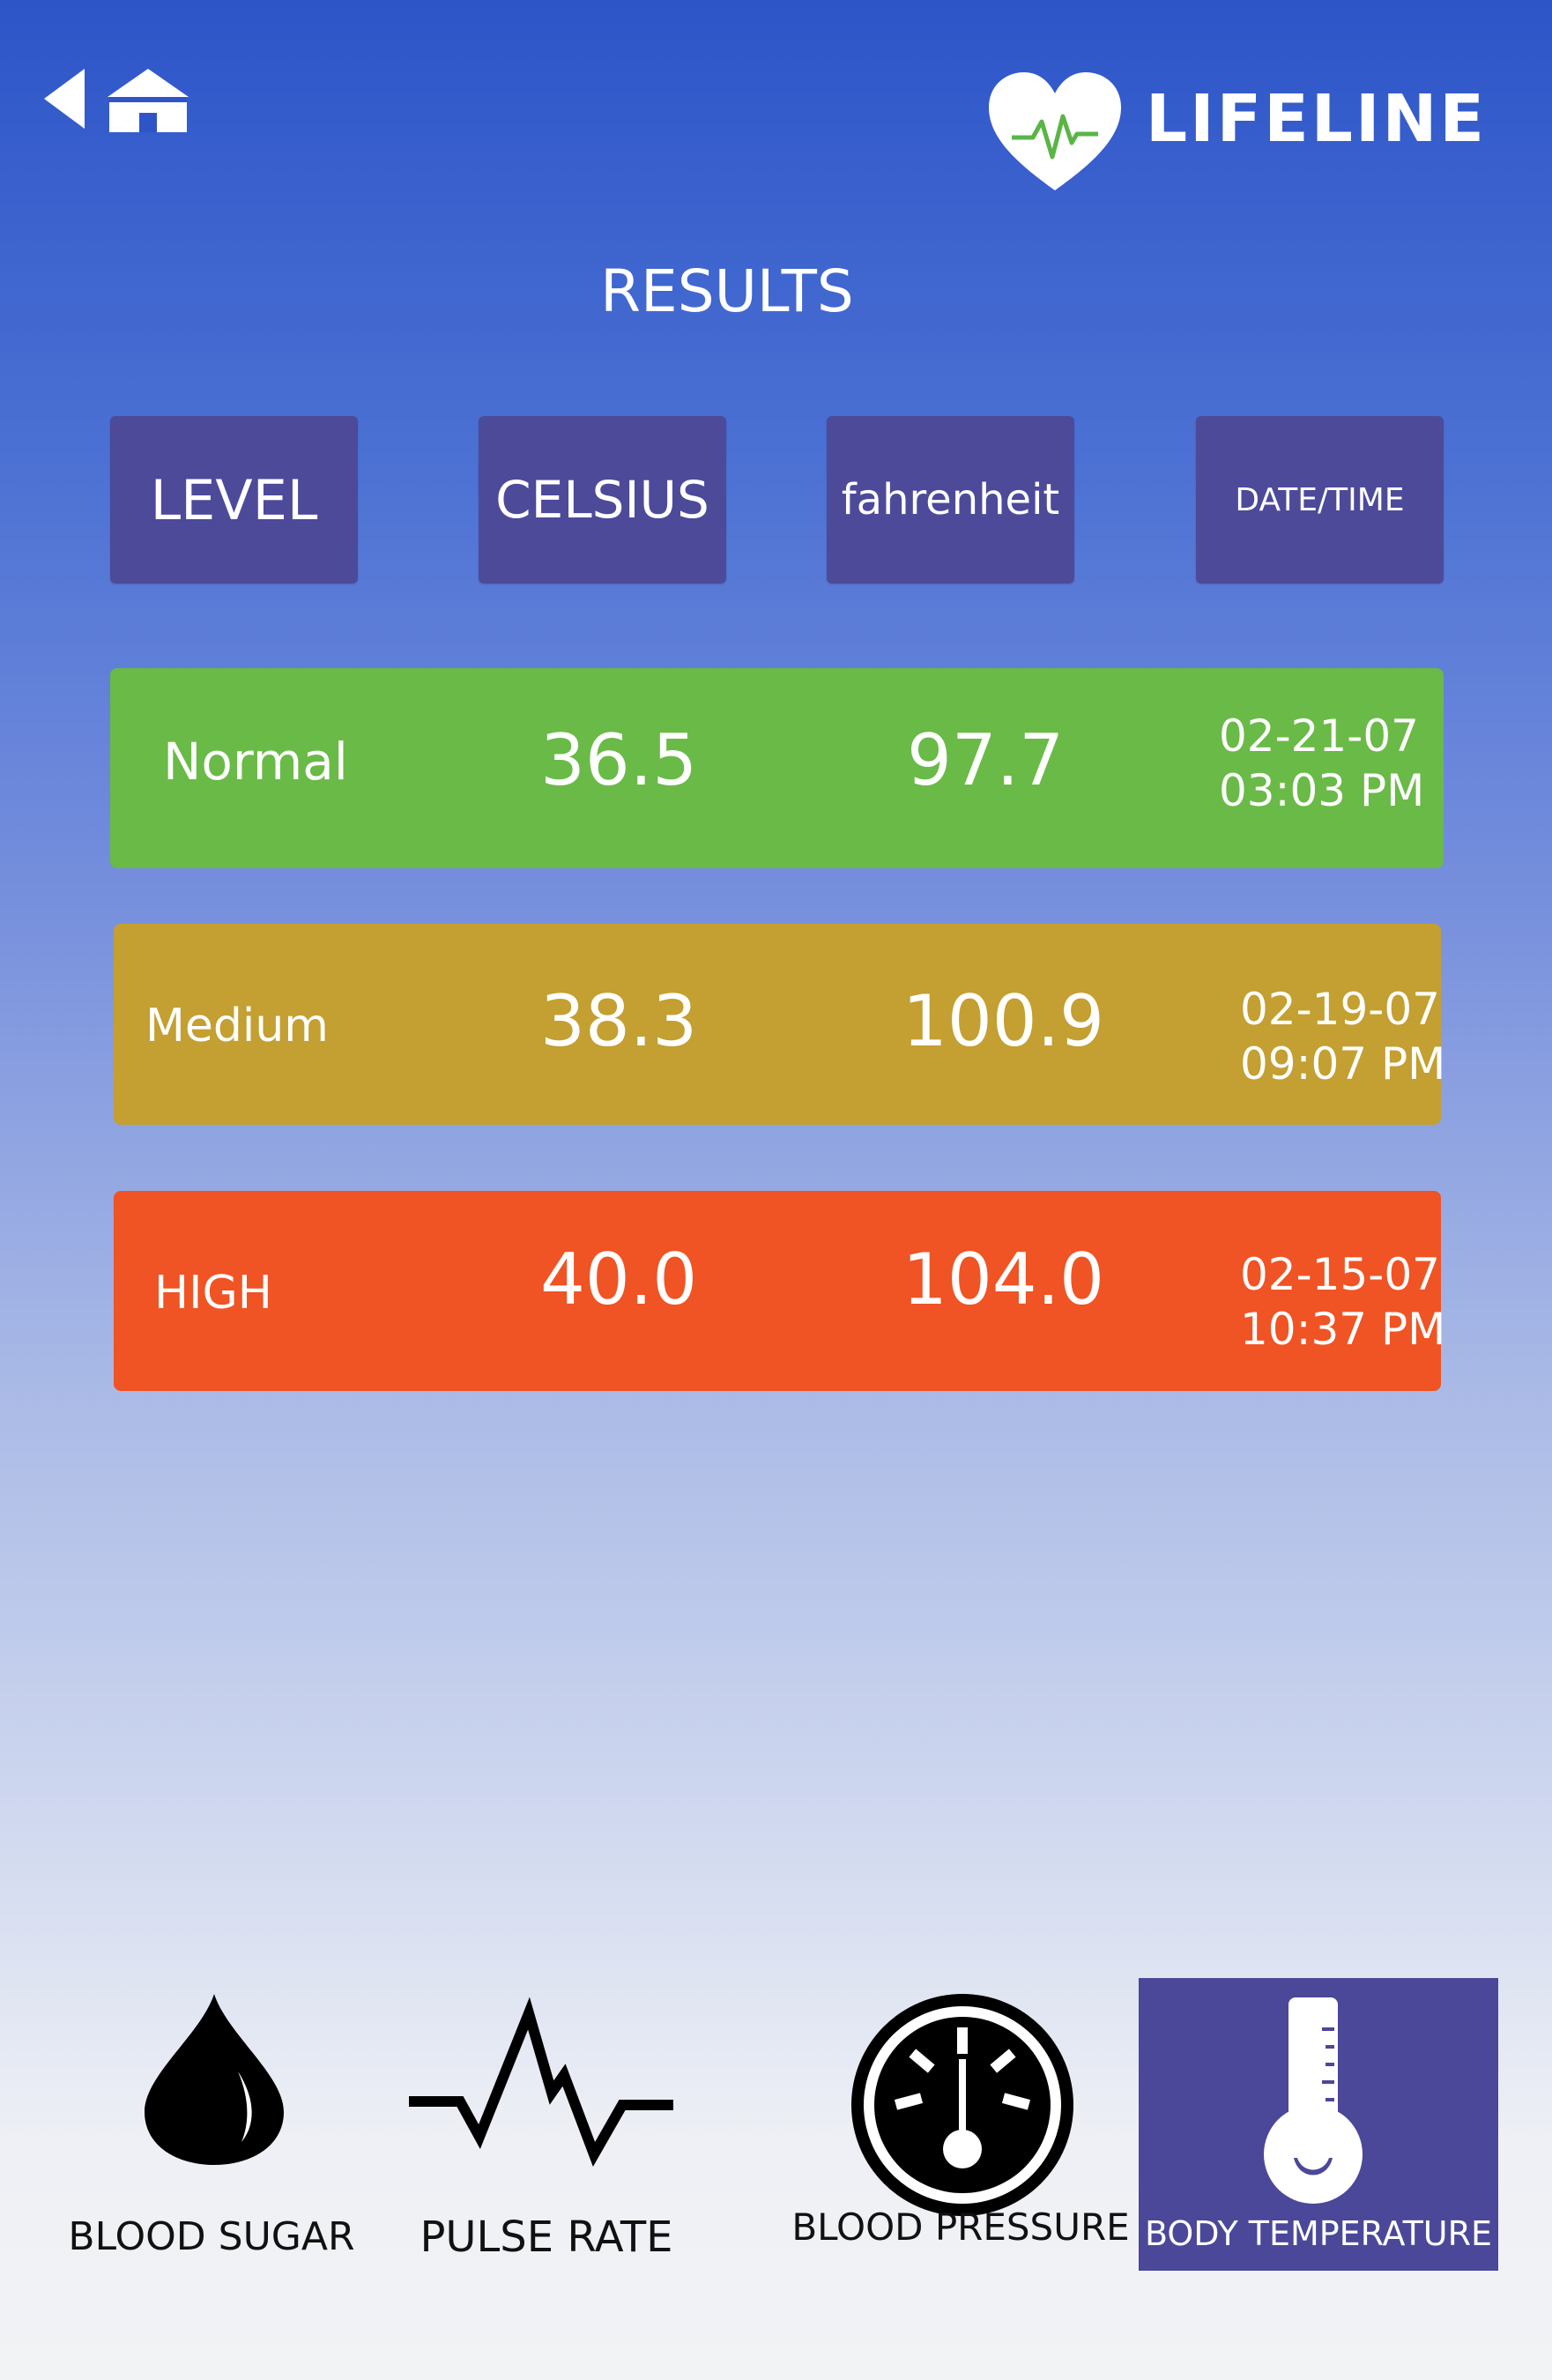 The image size is (1552, 2380). What do you see at coordinates (960, 2227) in the screenshot?
I see `nav-label: BLOOD PRESSURE` at bounding box center [960, 2227].